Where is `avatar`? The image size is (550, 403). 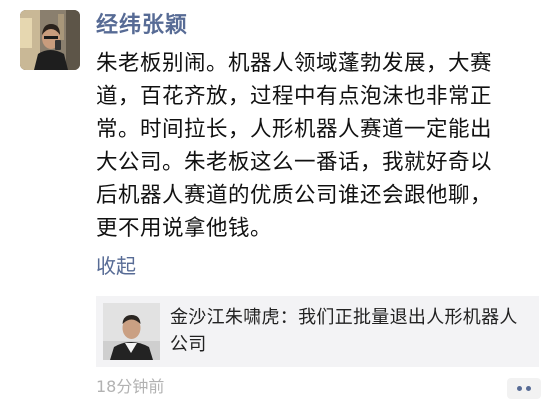
avatar is located at coordinates (50, 40).